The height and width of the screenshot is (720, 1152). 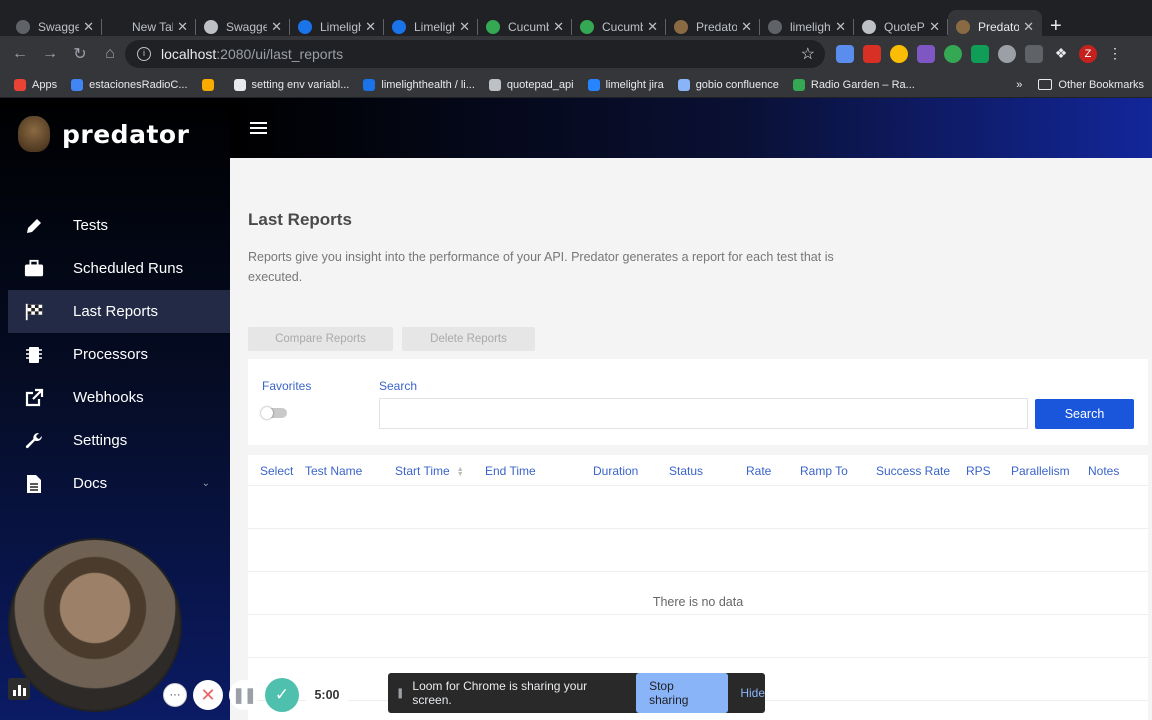 What do you see at coordinates (422, 471) in the screenshot?
I see `column-header-label: Start Time` at bounding box center [422, 471].